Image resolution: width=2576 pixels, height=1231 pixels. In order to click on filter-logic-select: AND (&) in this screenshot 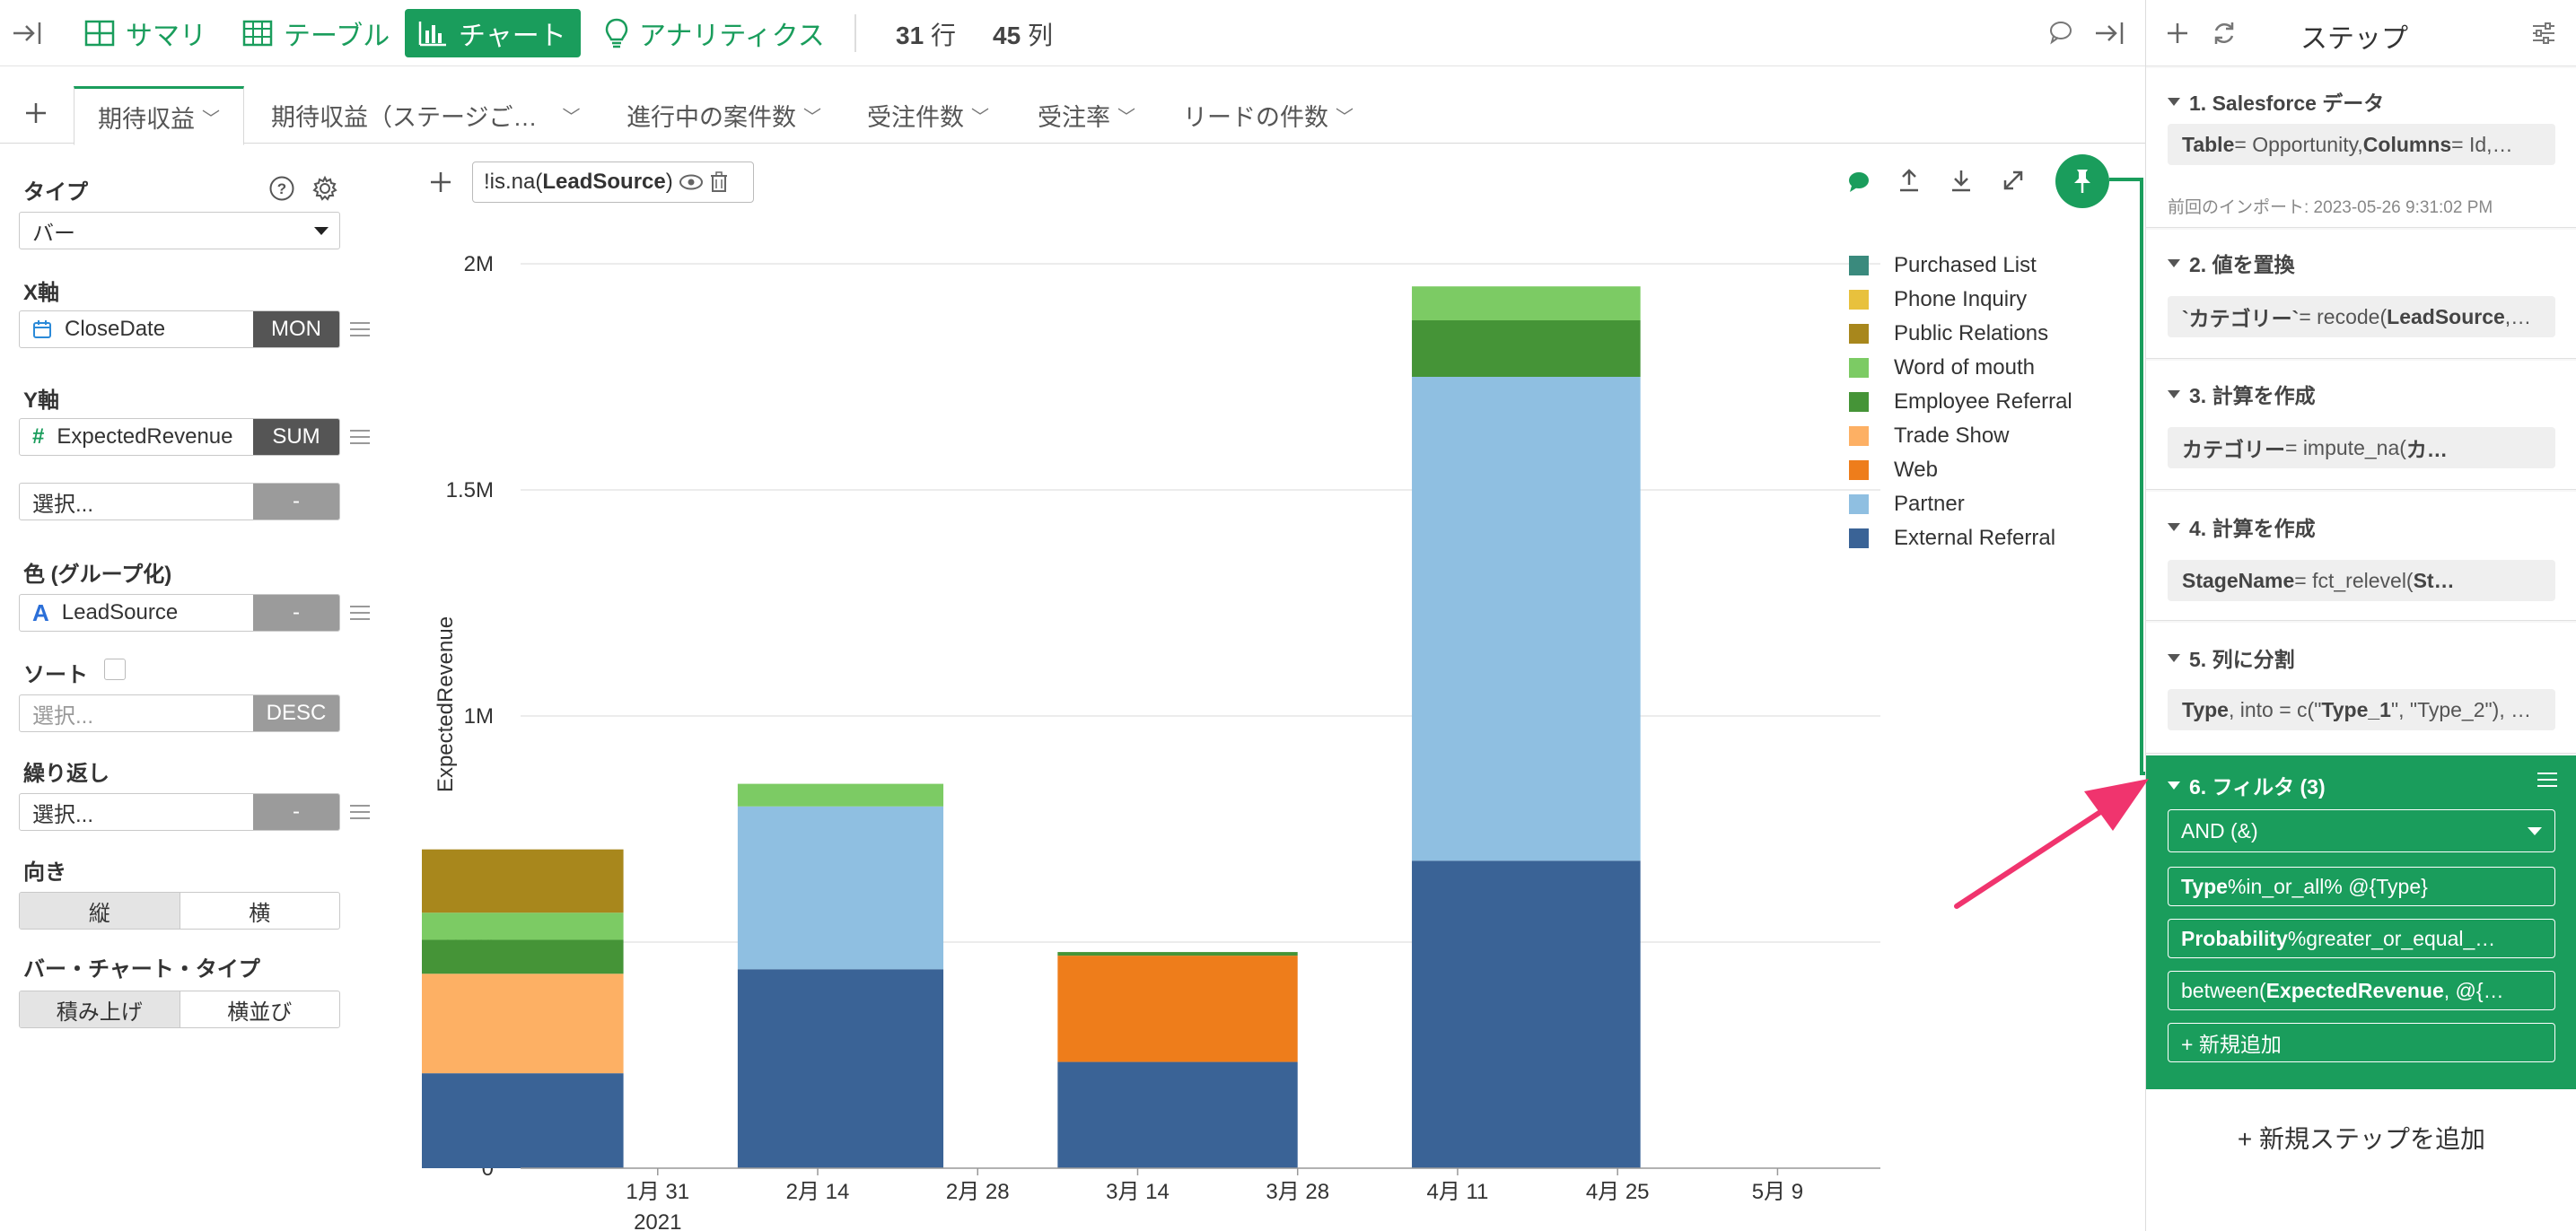, I will do `click(2361, 830)`.